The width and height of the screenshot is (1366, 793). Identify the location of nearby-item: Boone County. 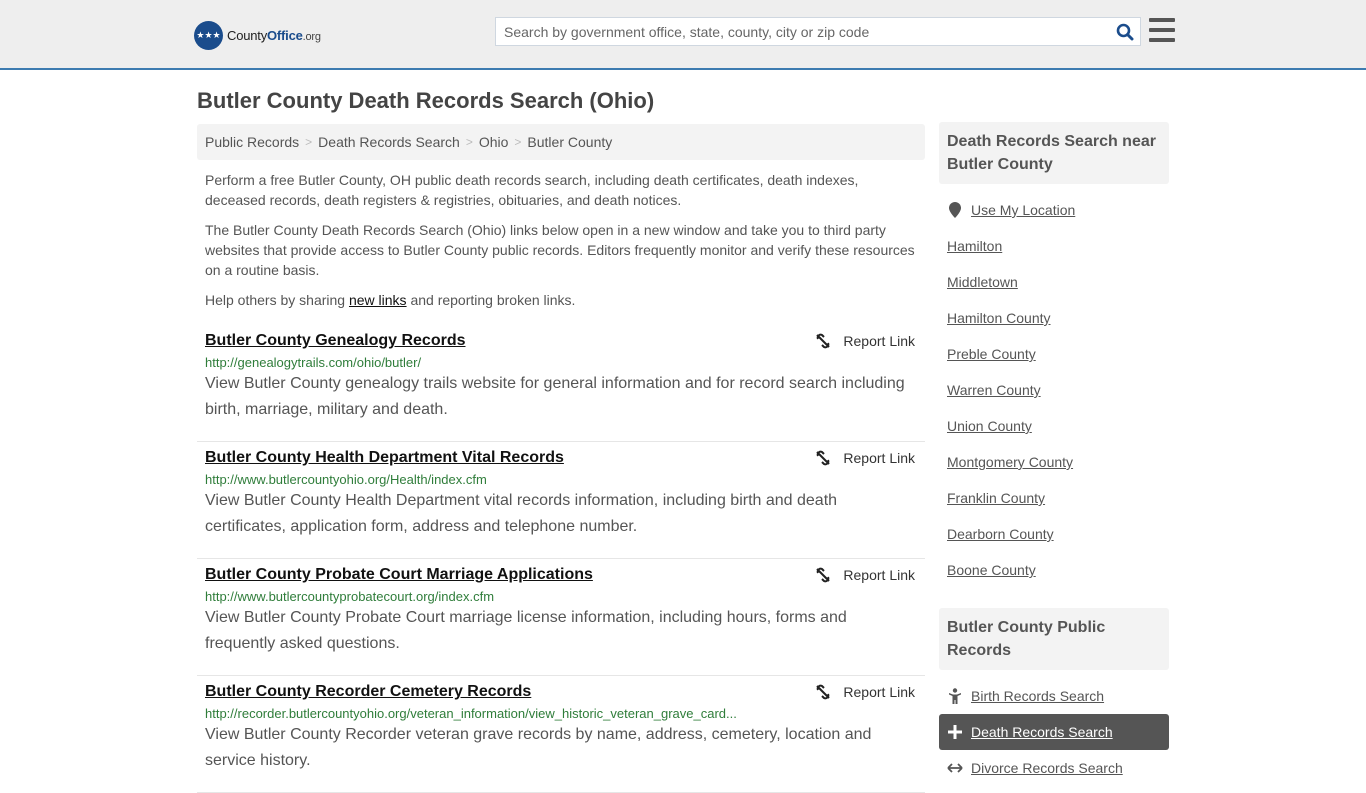
(1054, 570).